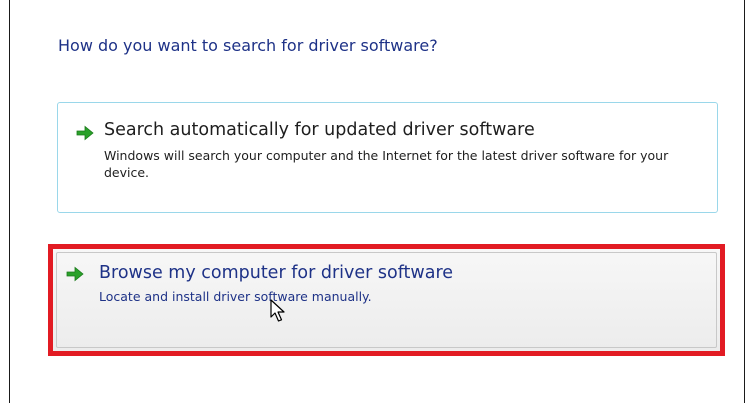 This screenshot has height=403, width=755. What do you see at coordinates (276, 273) in the screenshot?
I see `option-title: Browse my computer for driver software` at bounding box center [276, 273].